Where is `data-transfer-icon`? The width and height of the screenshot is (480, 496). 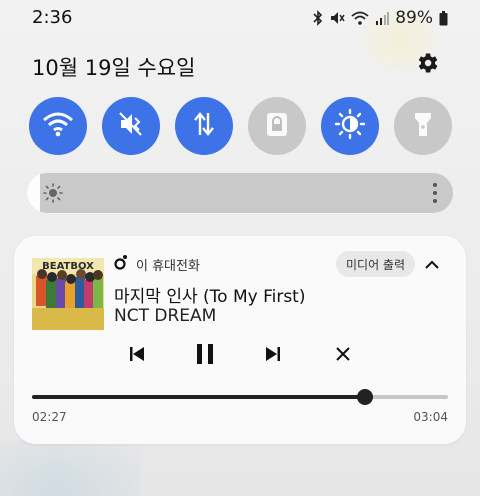 data-transfer-icon is located at coordinates (204, 126).